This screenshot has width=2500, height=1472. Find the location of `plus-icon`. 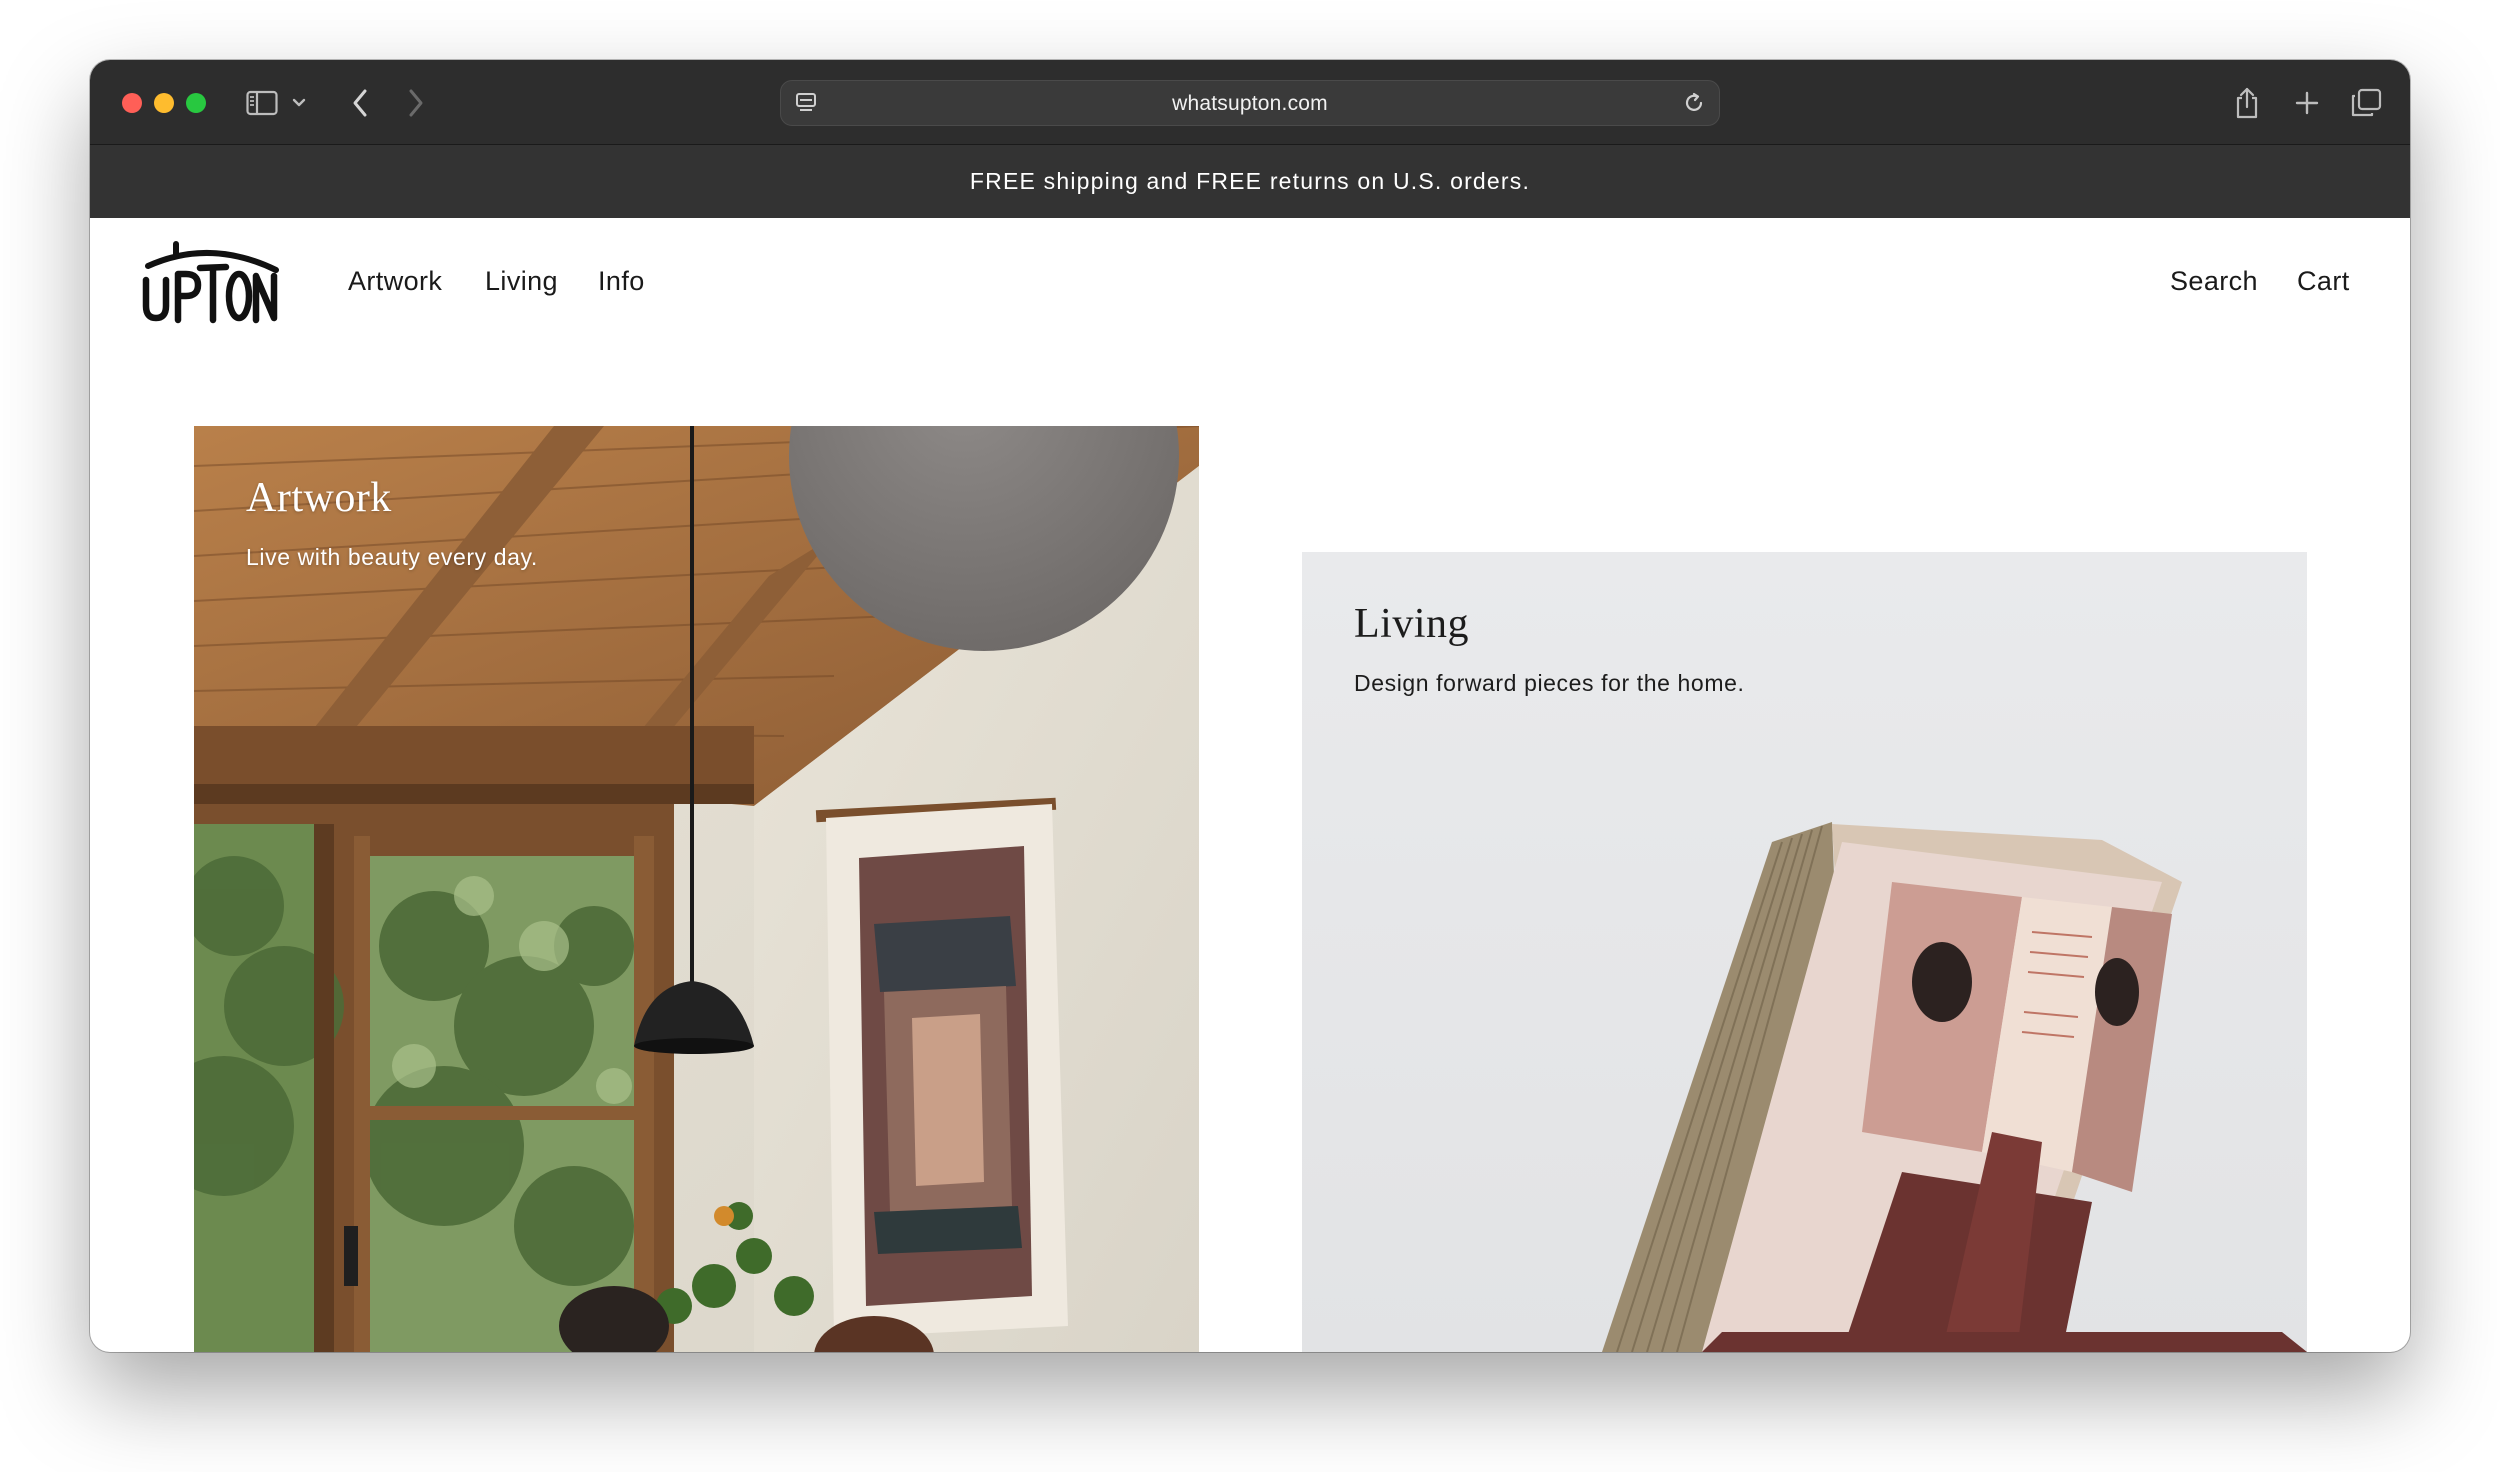

plus-icon is located at coordinates (2307, 103).